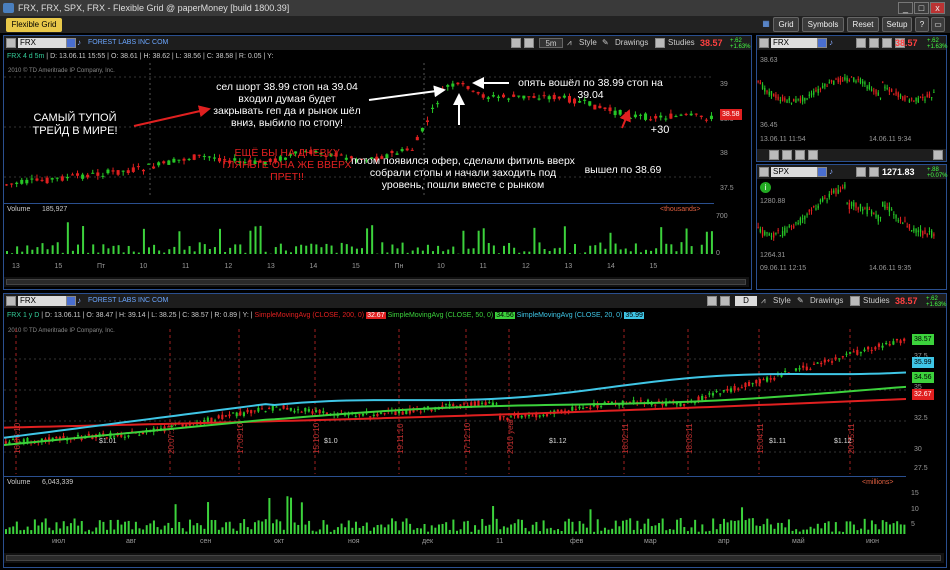 The image size is (950, 570). What do you see at coordinates (922, 24) in the screenshot?
I see `help-button: ?` at bounding box center [922, 24].